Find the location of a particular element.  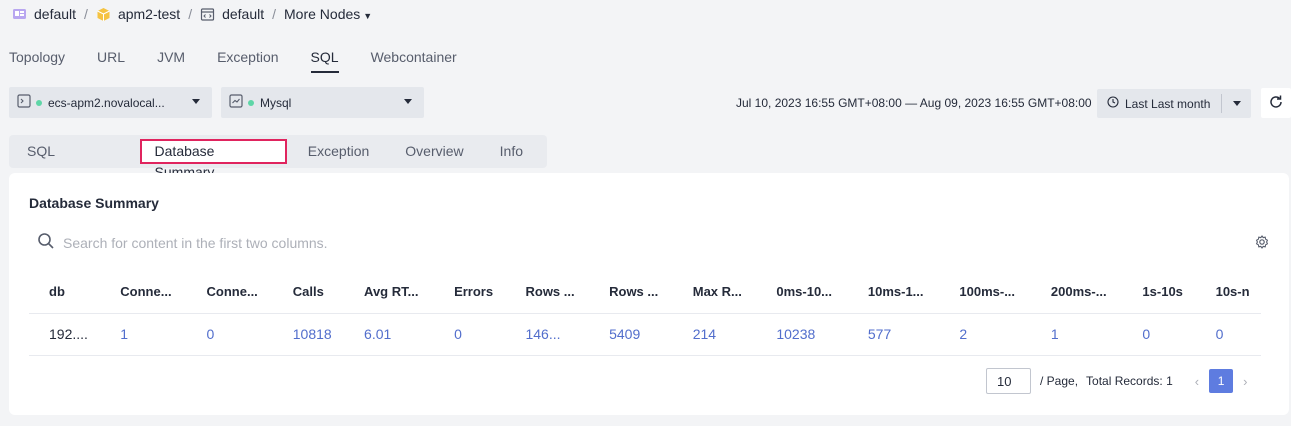

tab-topology: Topology is located at coordinates (37, 60).